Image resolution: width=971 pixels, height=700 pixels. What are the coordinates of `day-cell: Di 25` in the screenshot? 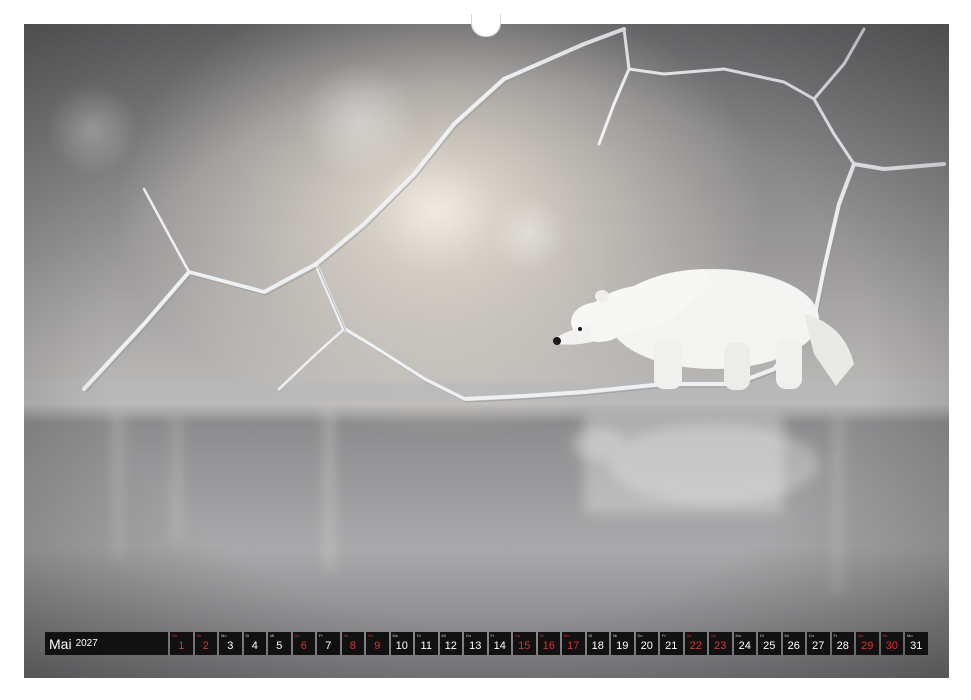 It's located at (769, 643).